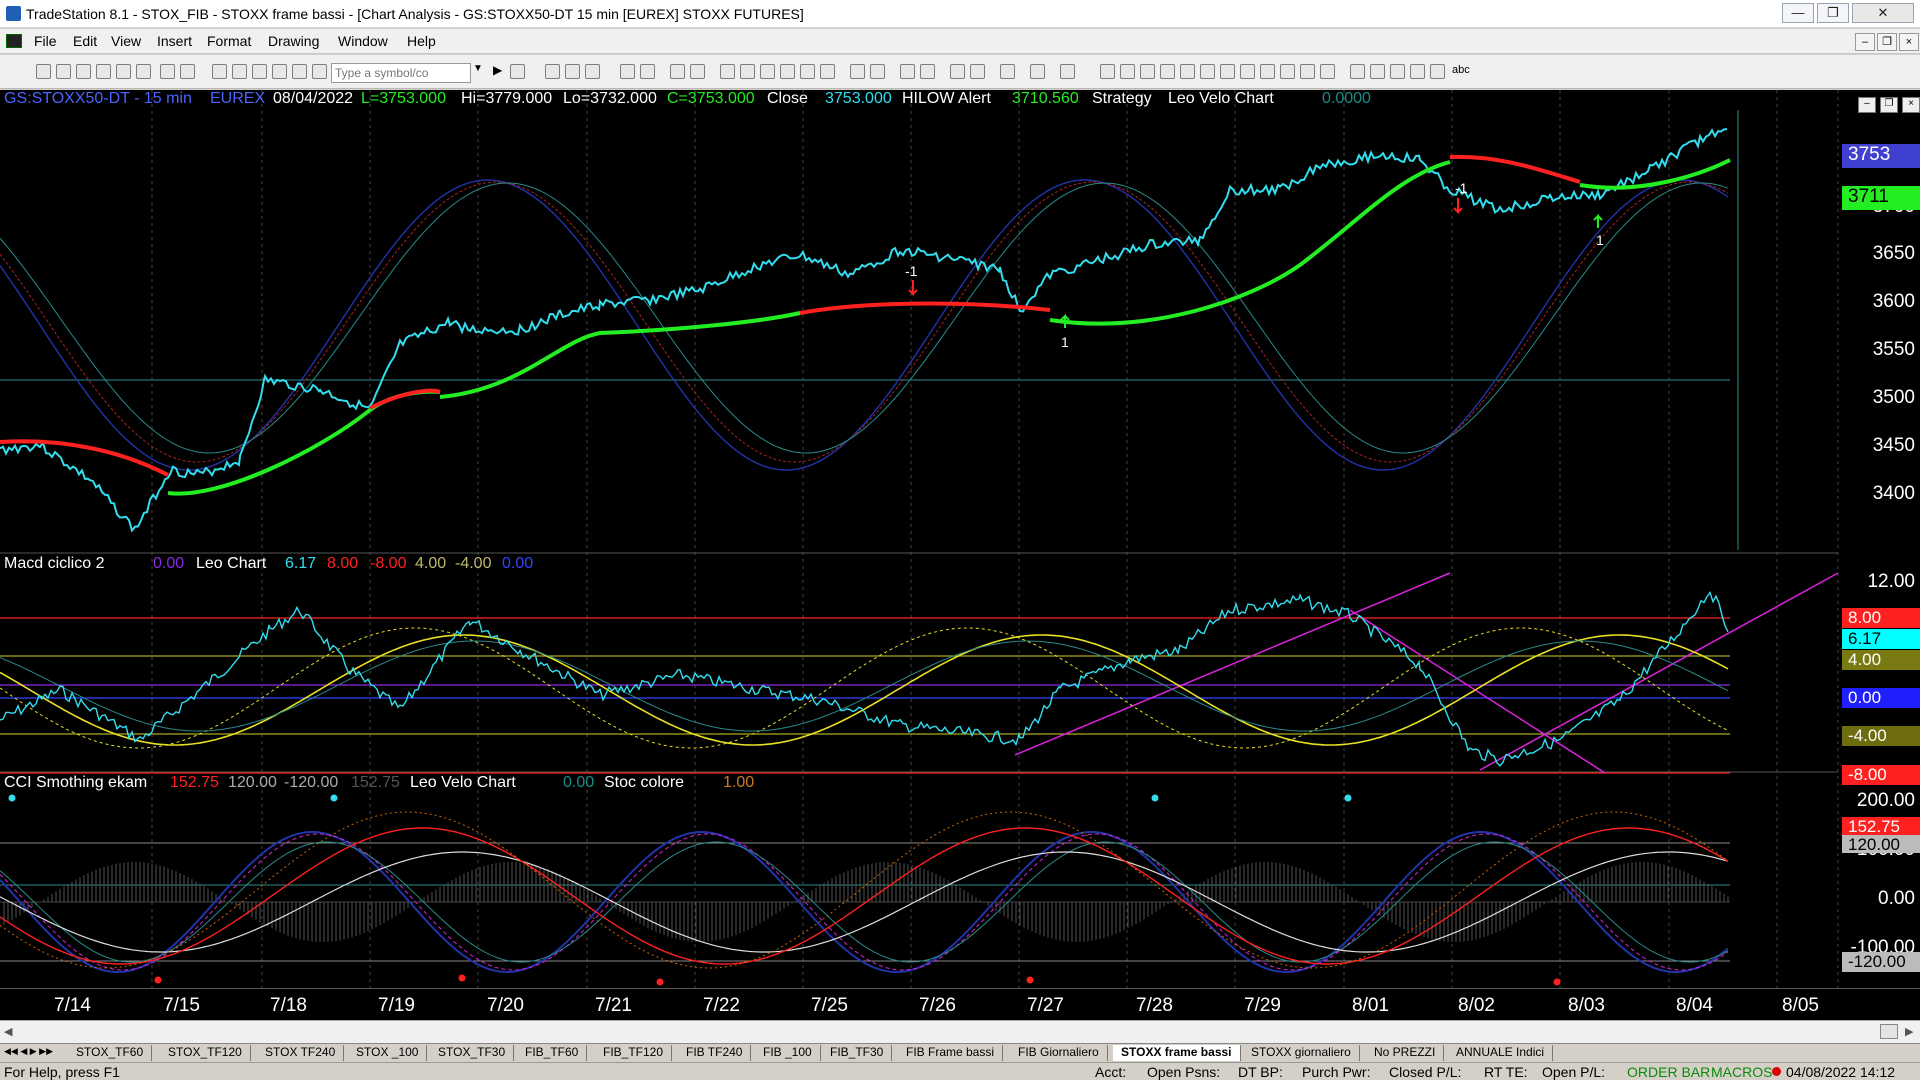 The image size is (1920, 1080). I want to click on blue-arrow-icon, so click(1397, 71).